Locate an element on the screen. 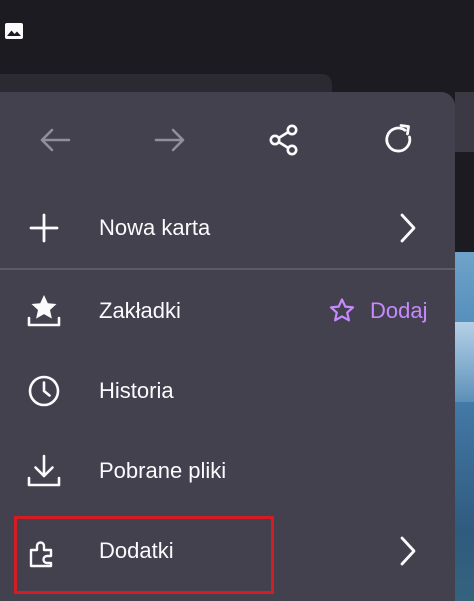  history-label: Historia is located at coordinates (136, 390).